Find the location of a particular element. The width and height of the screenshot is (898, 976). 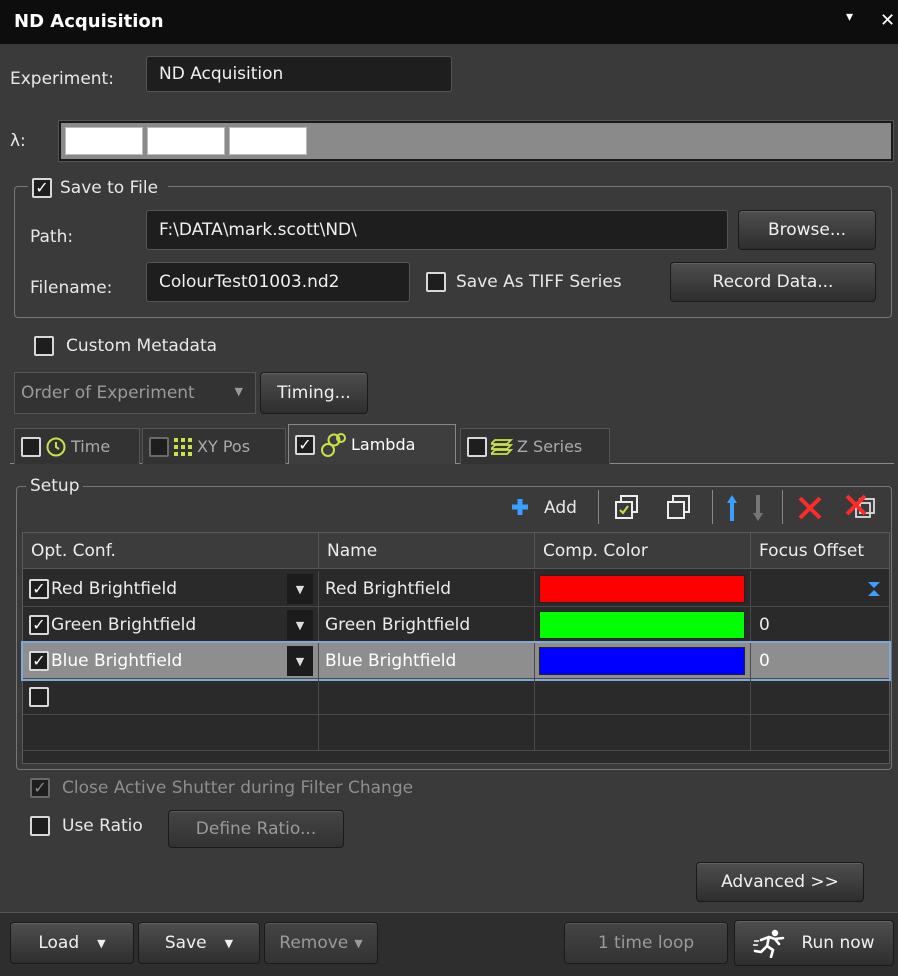

save-to-file-header: ✓ Save to File is located at coordinates (98, 188).